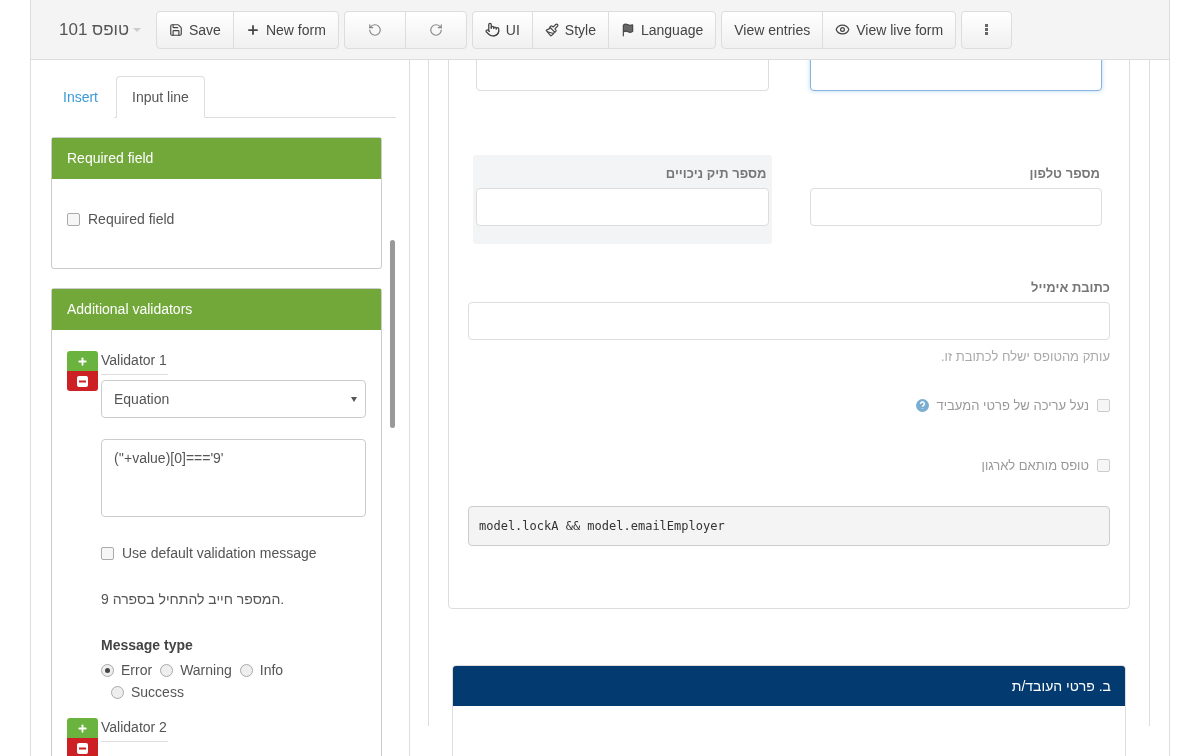 This screenshot has height=756, width=1200. What do you see at coordinates (134, 363) in the screenshot?
I see `validator-label: Validator 1` at bounding box center [134, 363].